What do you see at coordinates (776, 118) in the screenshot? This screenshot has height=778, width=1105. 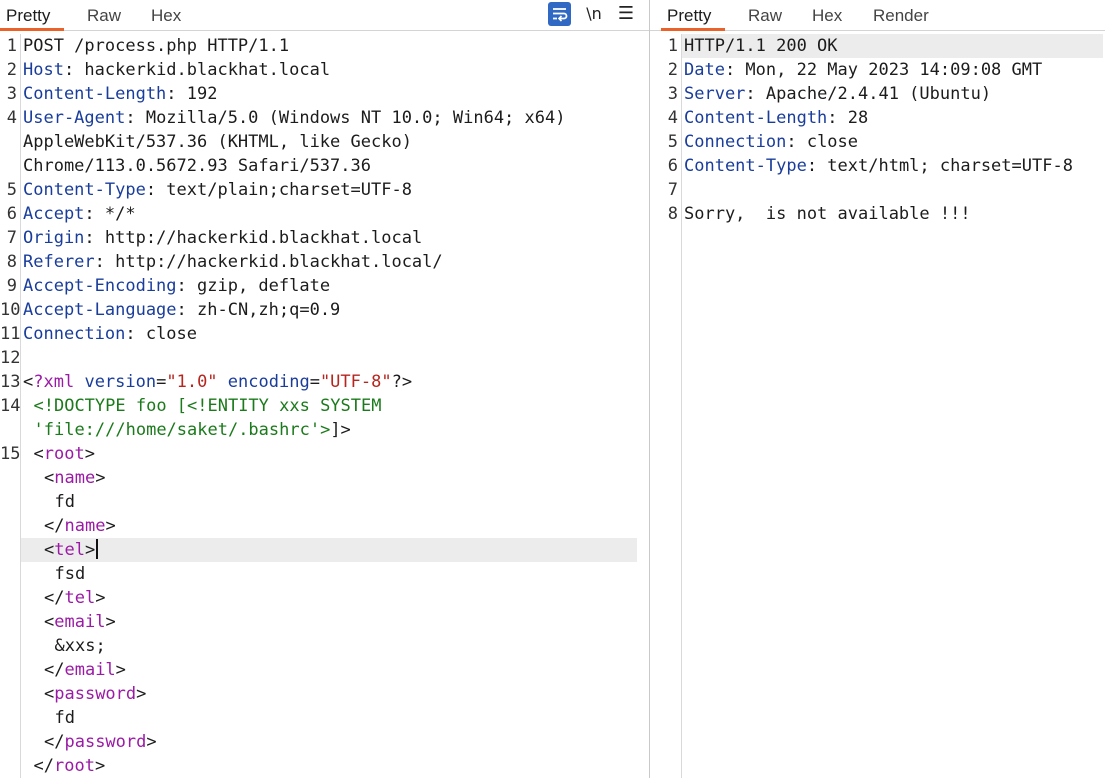 I see `code-line: Content-Length: 28` at bounding box center [776, 118].